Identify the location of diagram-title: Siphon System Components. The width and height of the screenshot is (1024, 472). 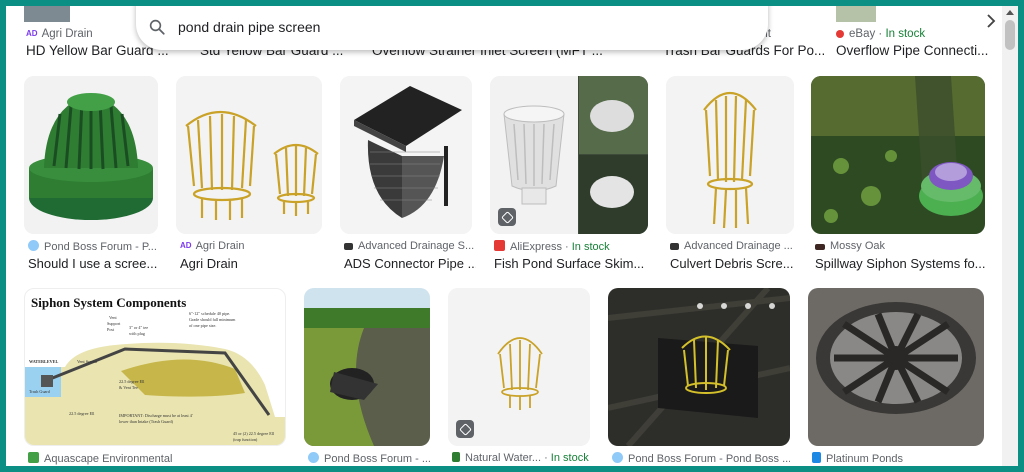
(108, 302).